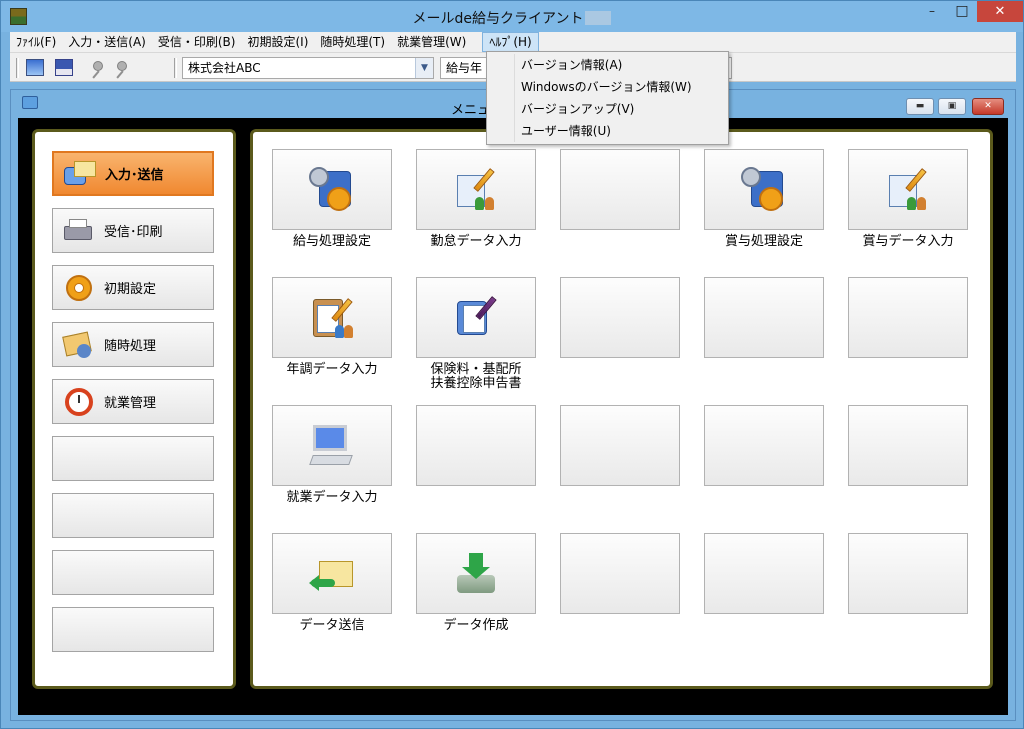 This screenshot has height=729, width=1024. I want to click on tile-work-data-input, so click(332, 445).